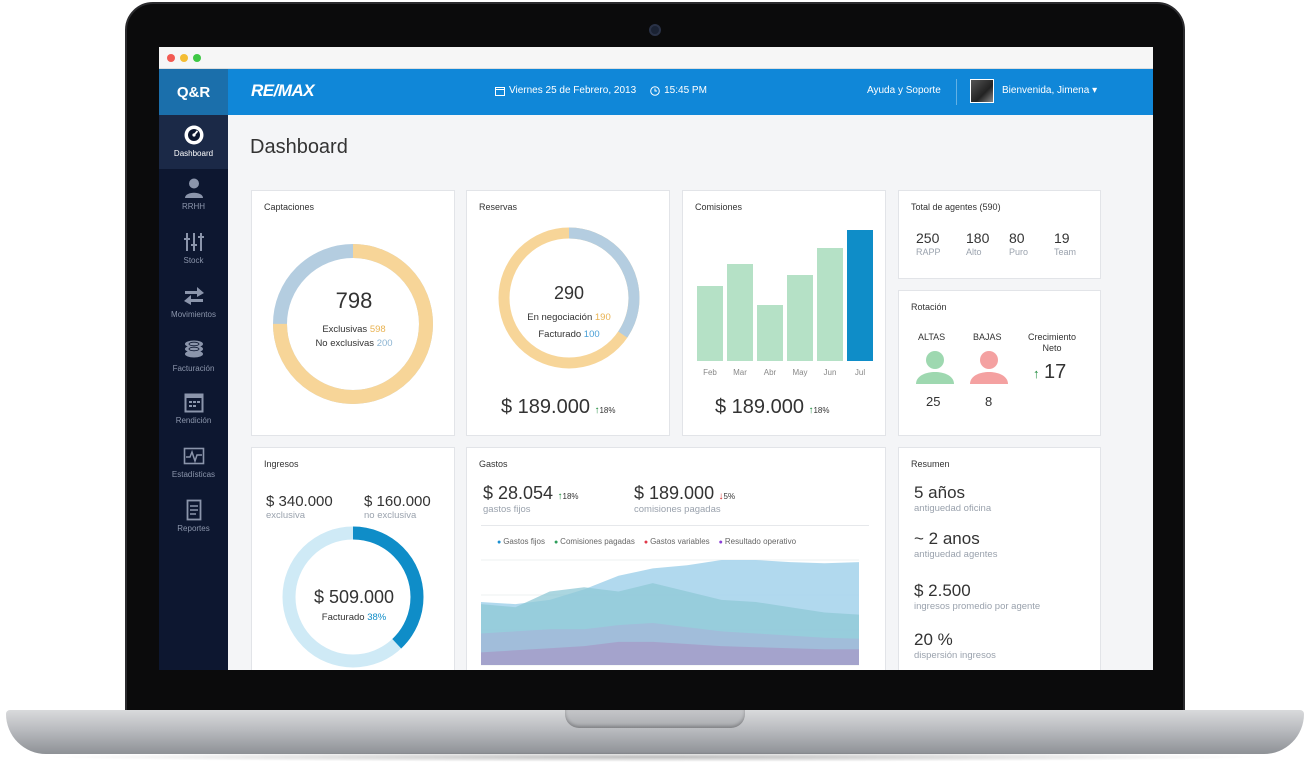 This screenshot has height=764, width=1310. Describe the element at coordinates (193, 528) in the screenshot. I see `sidebar-item-label: Reportes` at that location.